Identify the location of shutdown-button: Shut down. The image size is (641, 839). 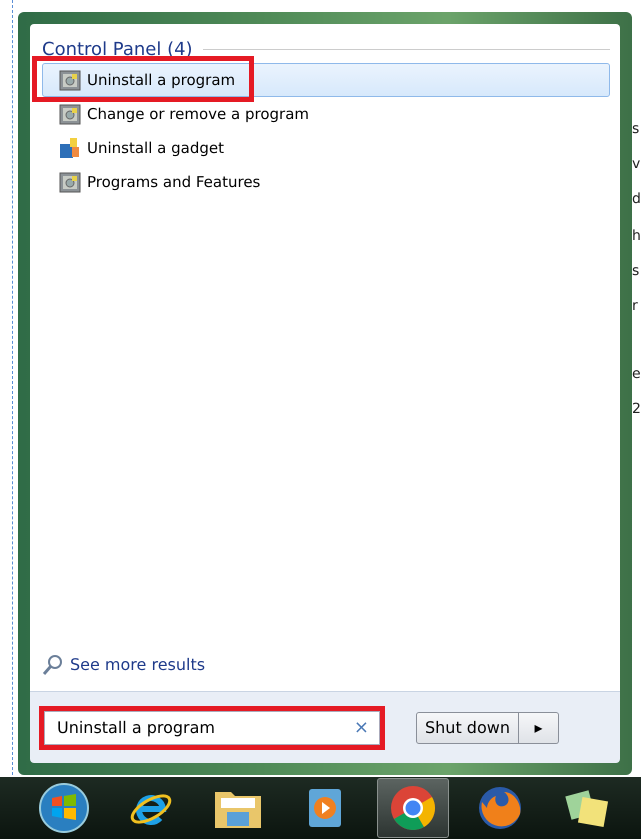
(467, 728).